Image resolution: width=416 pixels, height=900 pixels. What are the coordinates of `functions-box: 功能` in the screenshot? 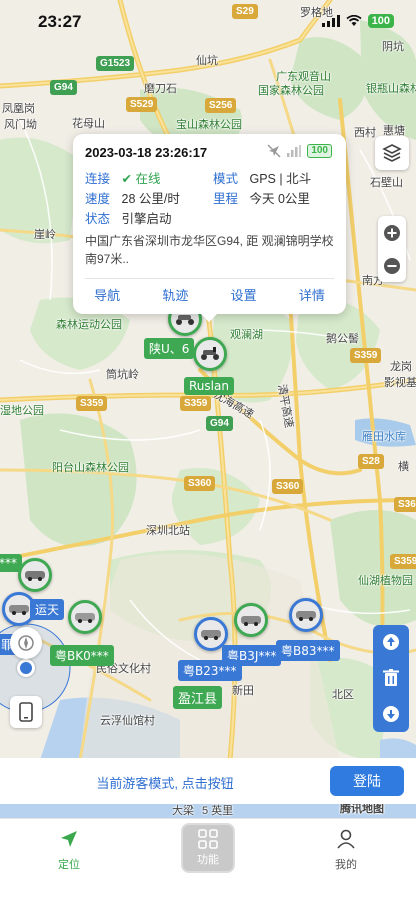 It's located at (208, 848).